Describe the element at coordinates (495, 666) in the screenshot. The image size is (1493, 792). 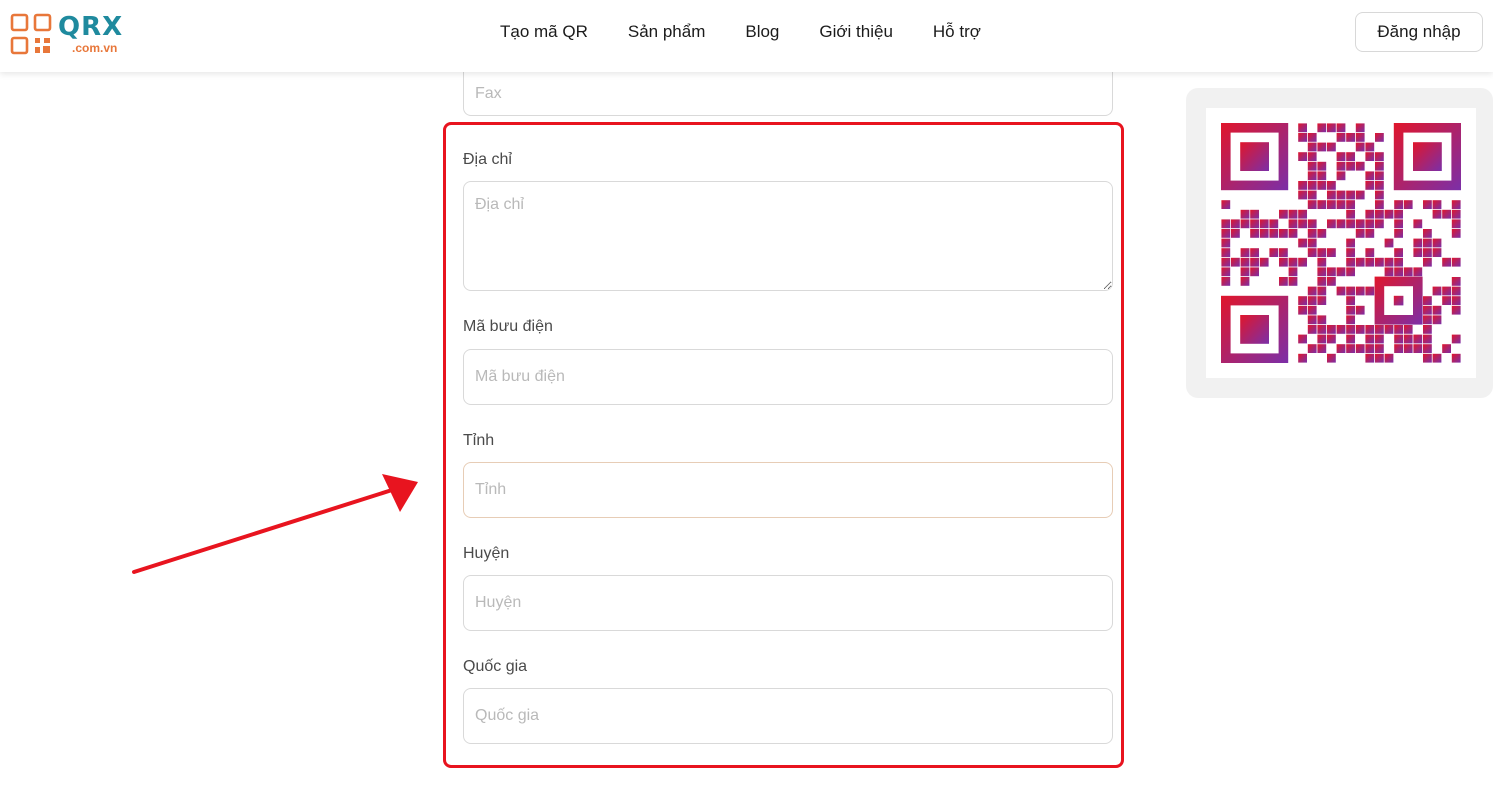
I see `country-label: Quốc gia` at that location.